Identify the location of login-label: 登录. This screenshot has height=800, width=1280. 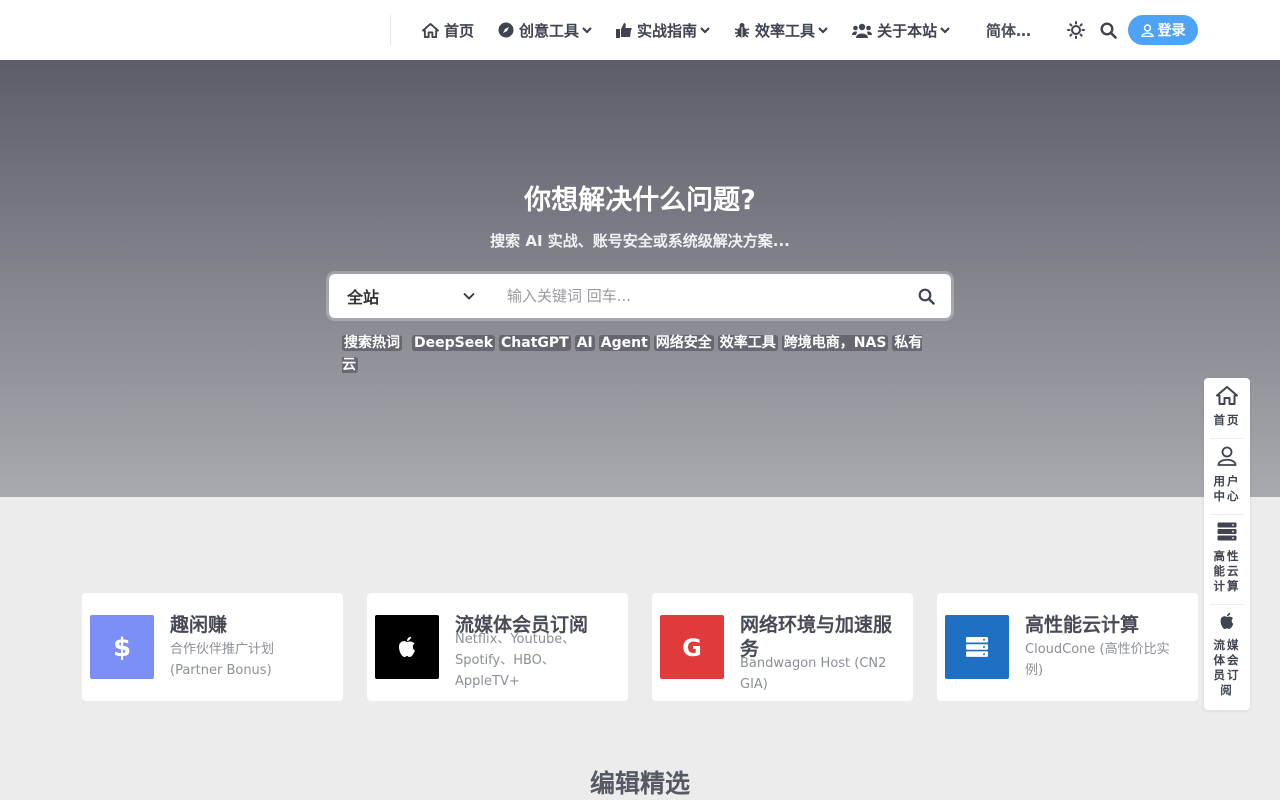
(1171, 31).